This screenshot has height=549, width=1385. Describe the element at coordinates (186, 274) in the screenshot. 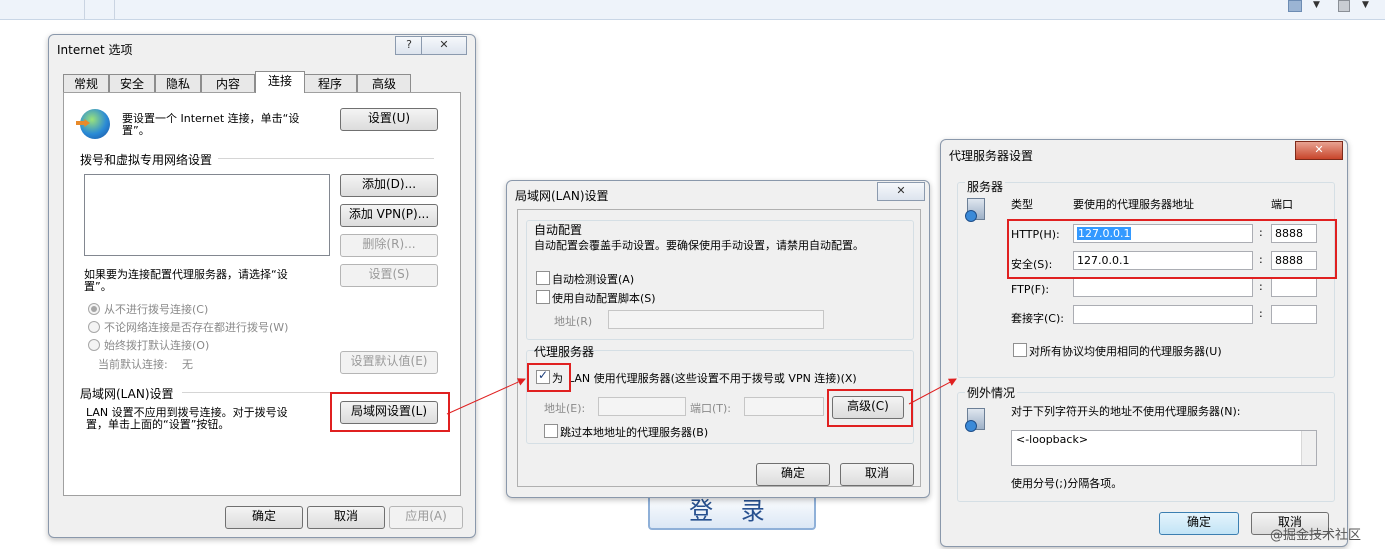

I see `proxy-hint-line1: 如果要为连接配置代理服务器，请选择“设` at that location.